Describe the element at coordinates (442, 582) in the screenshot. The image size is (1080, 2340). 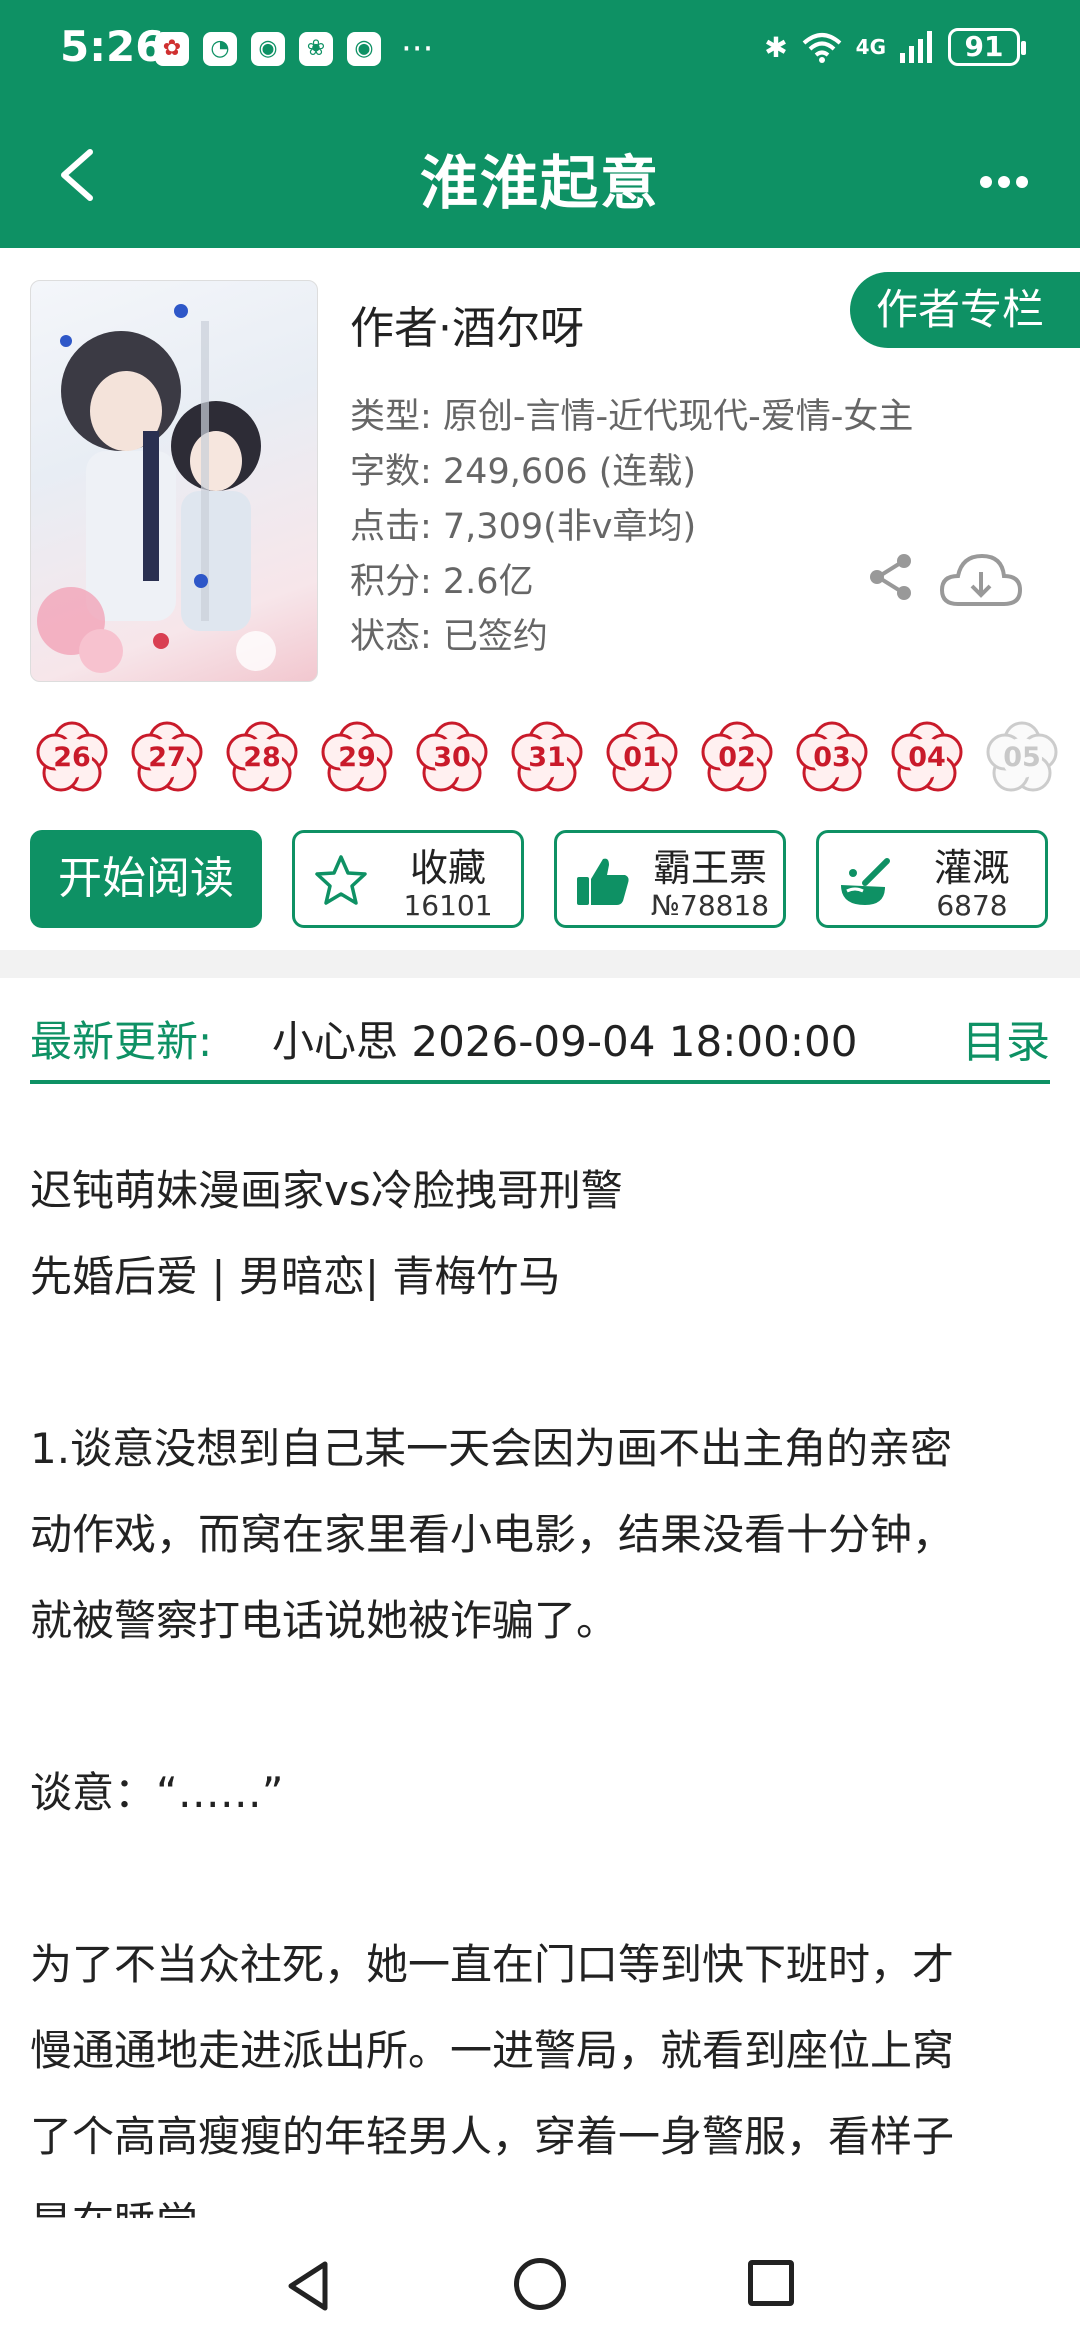
I see `meta-points: 积分: 2.6亿` at that location.